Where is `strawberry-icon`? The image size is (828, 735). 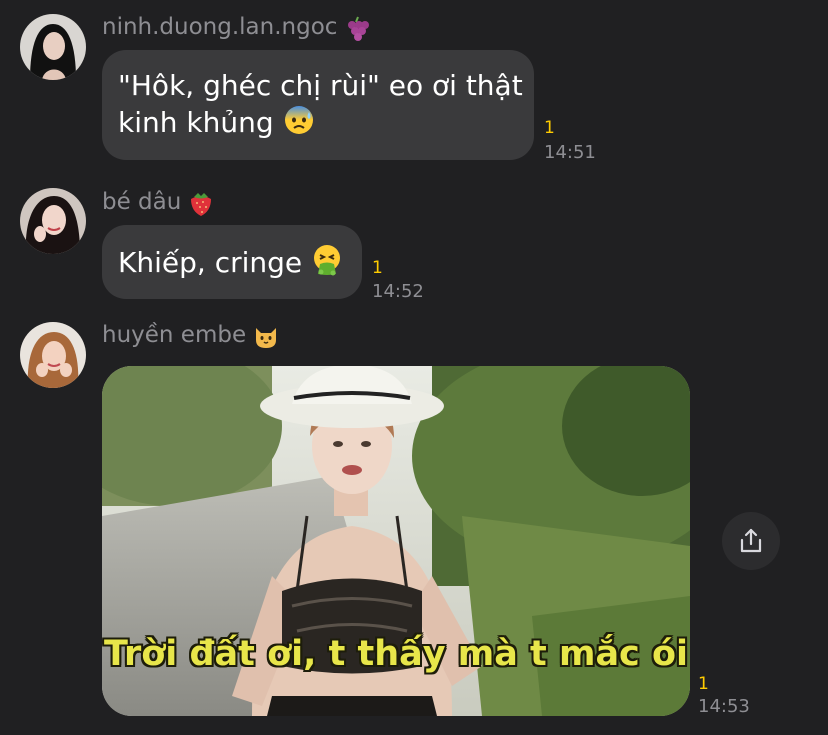
strawberry-icon is located at coordinates (201, 203).